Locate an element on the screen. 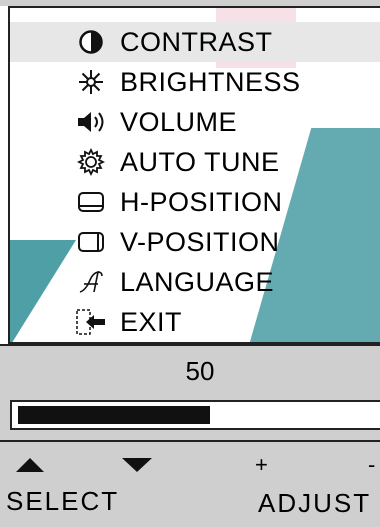  brightness-icon is located at coordinates (91, 82).